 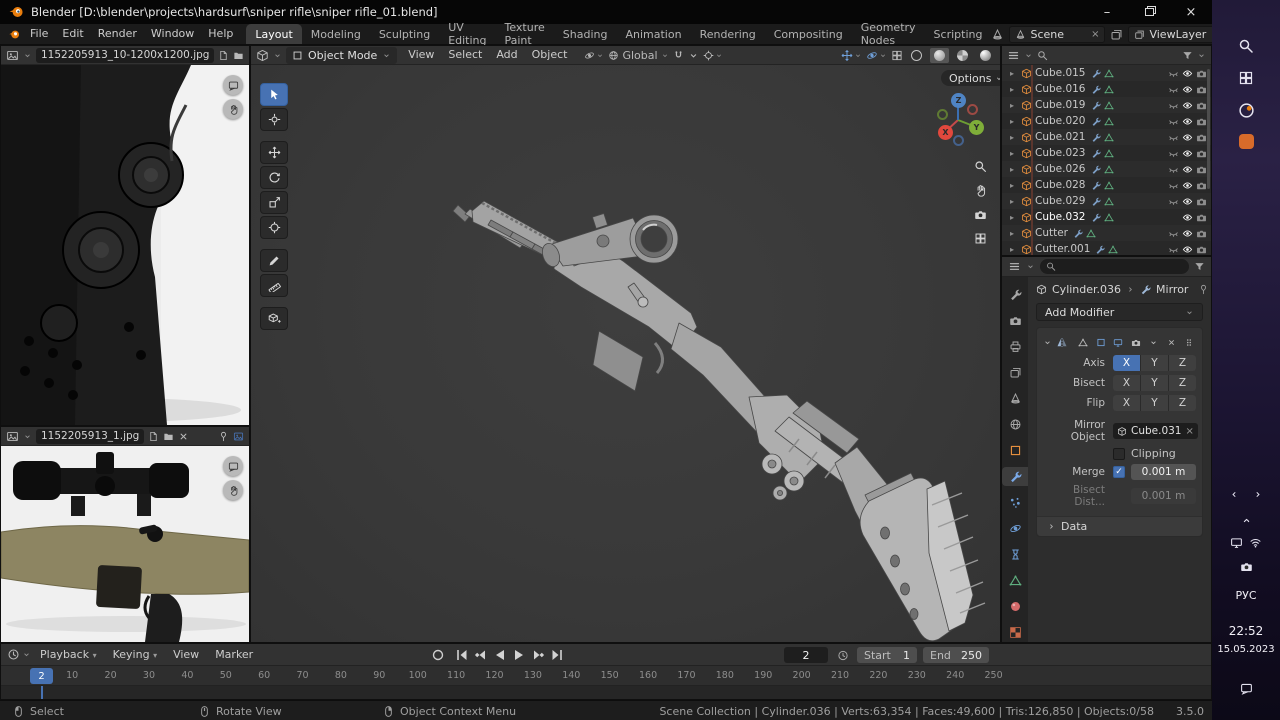 I want to click on clock-date: 15.05.2023, so click(x=1246, y=649).